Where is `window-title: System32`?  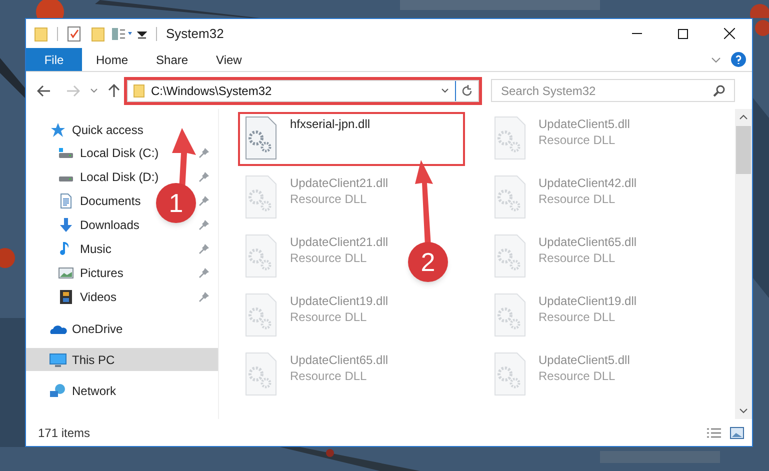
window-title: System32 is located at coordinates (195, 33).